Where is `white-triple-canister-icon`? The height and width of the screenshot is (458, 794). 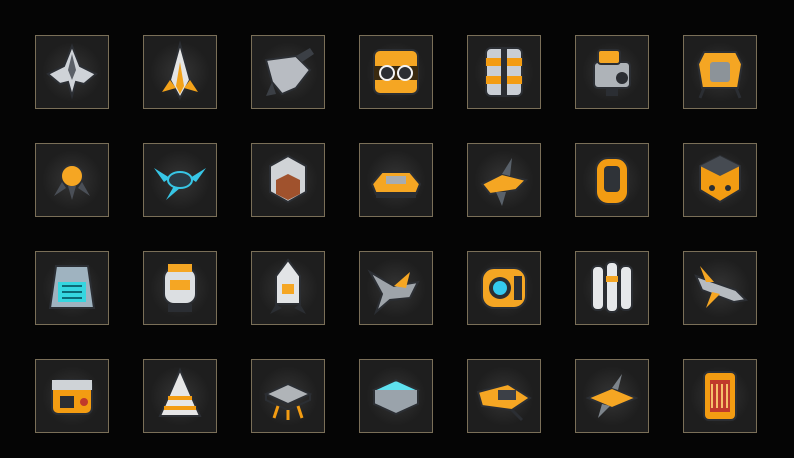
white-triple-canister-icon is located at coordinates (612, 288).